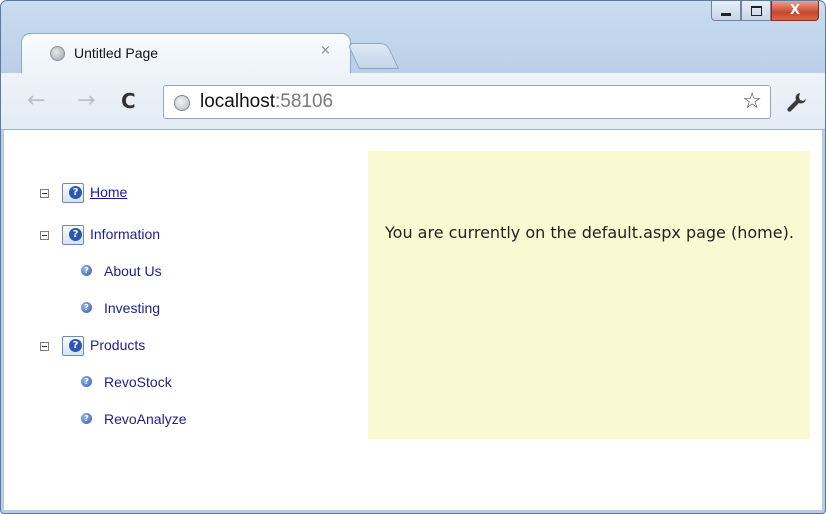  What do you see at coordinates (145, 419) in the screenshot?
I see `tree-node-label: RevoAnalyze` at bounding box center [145, 419].